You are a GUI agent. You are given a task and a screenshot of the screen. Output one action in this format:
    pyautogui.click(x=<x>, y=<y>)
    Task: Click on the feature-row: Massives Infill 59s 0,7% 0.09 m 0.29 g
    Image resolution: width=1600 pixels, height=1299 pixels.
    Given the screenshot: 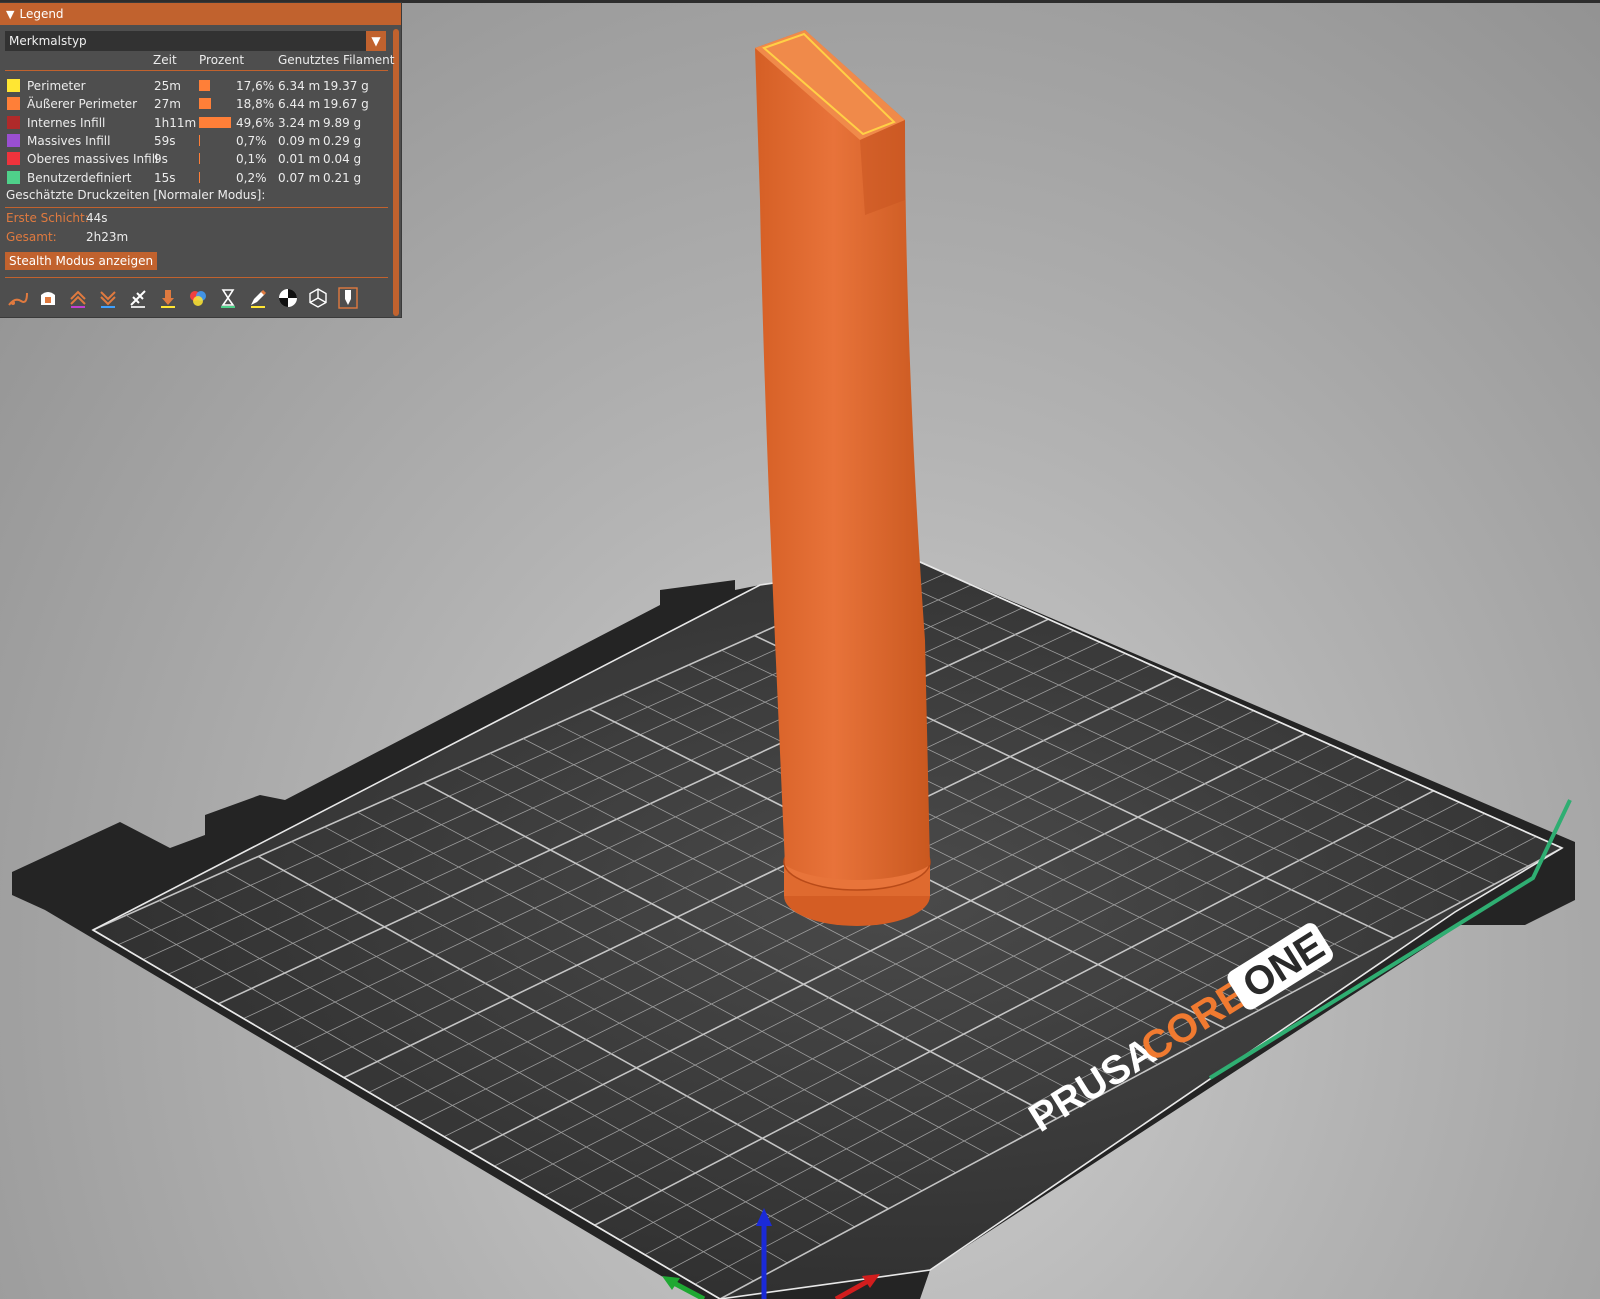 What is the action you would take?
    pyautogui.click(x=195, y=141)
    